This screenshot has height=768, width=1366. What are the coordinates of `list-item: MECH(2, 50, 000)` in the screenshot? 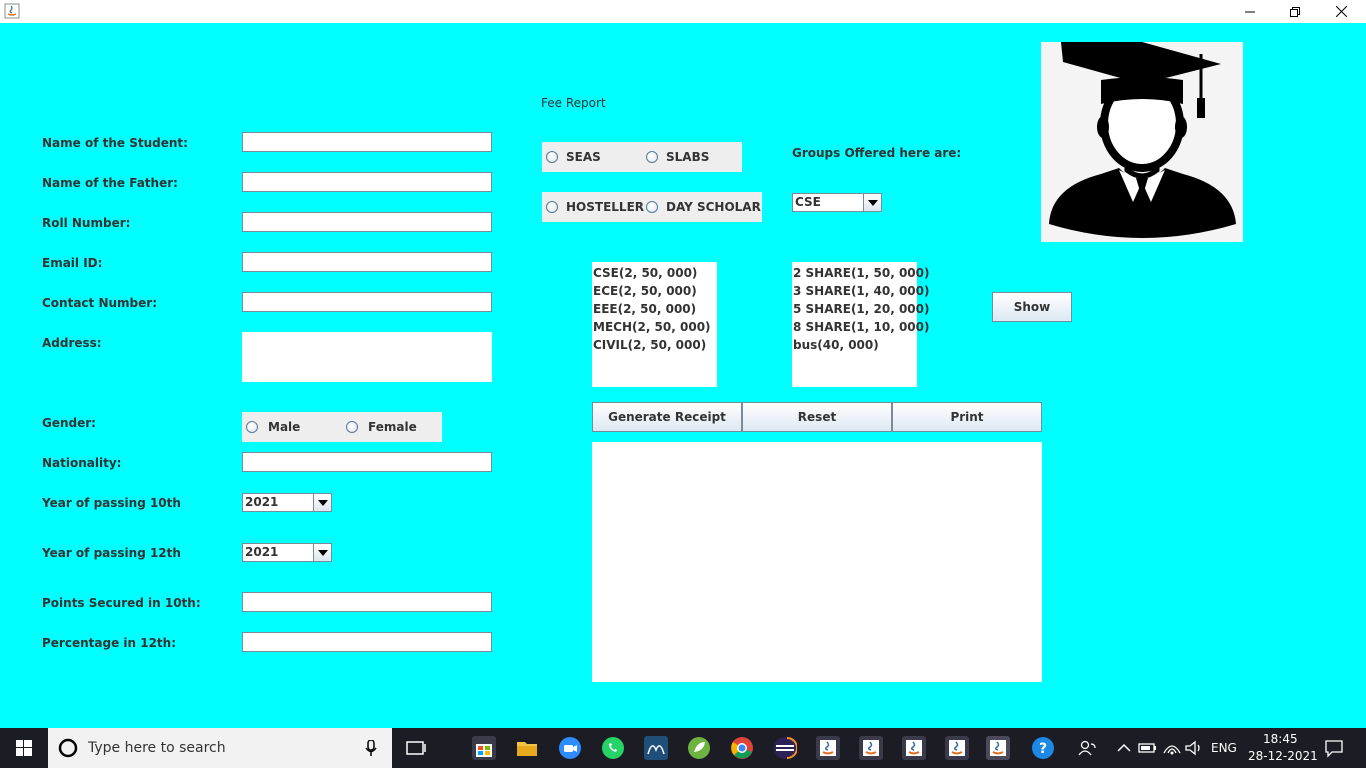 It's located at (654, 327).